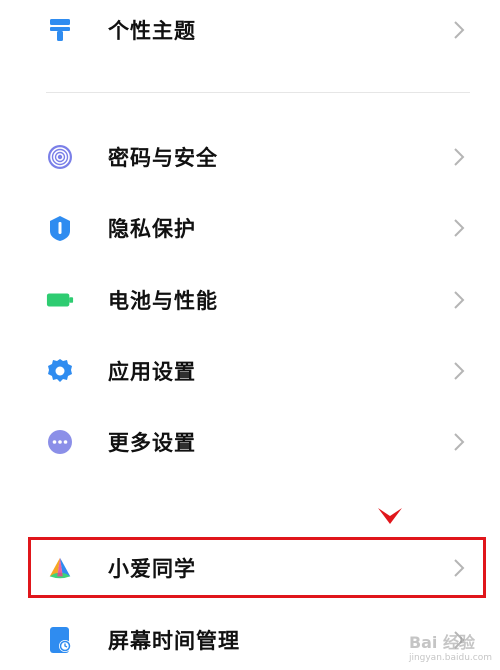  I want to click on annotation-arrow, so click(390, 516).